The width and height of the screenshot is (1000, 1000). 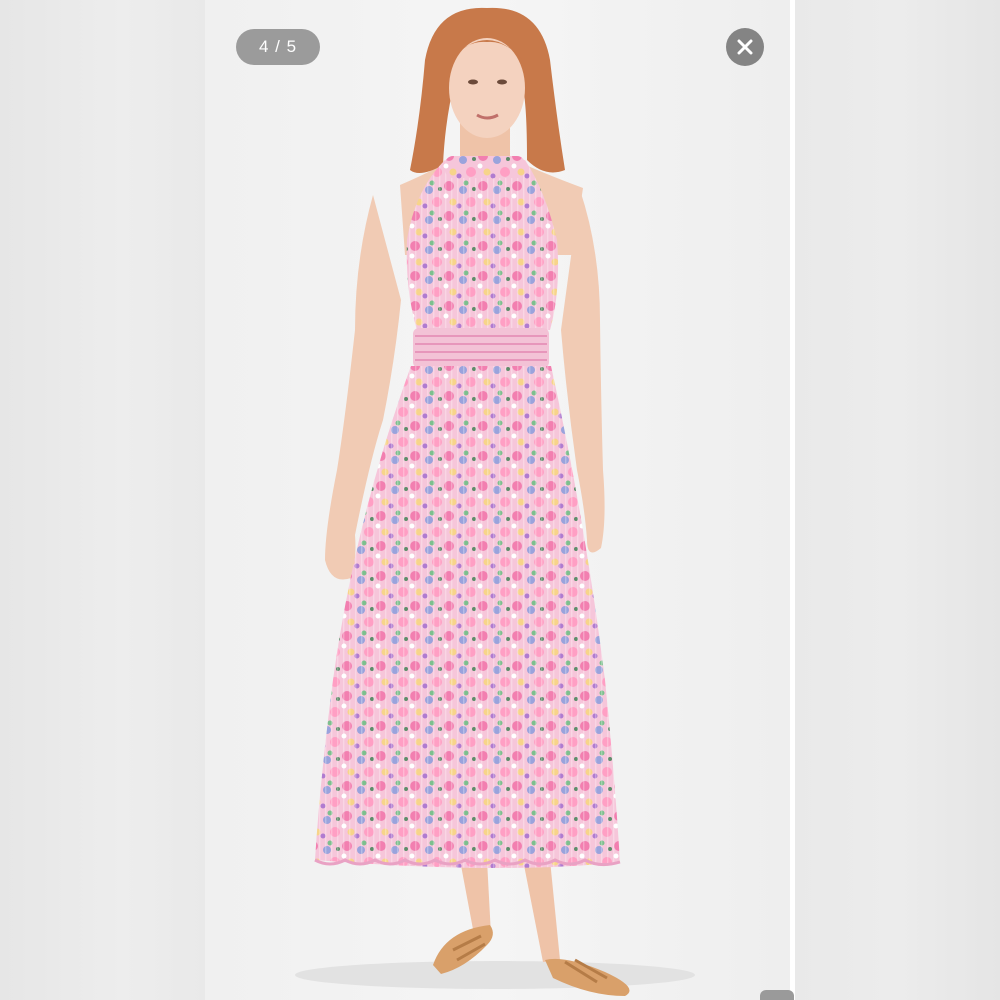 I want to click on image-counter: 4 / 5, so click(x=278, y=47).